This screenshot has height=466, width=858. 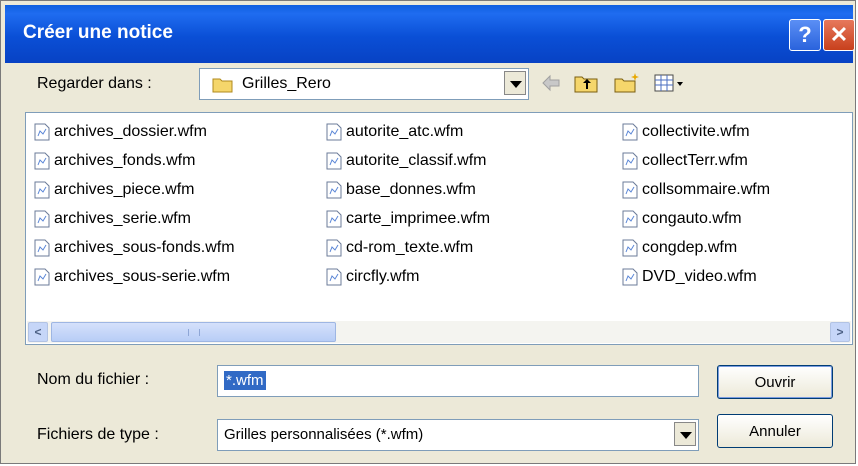 I want to click on file-item: archives_sous-fonds.wfm, so click(x=134, y=248).